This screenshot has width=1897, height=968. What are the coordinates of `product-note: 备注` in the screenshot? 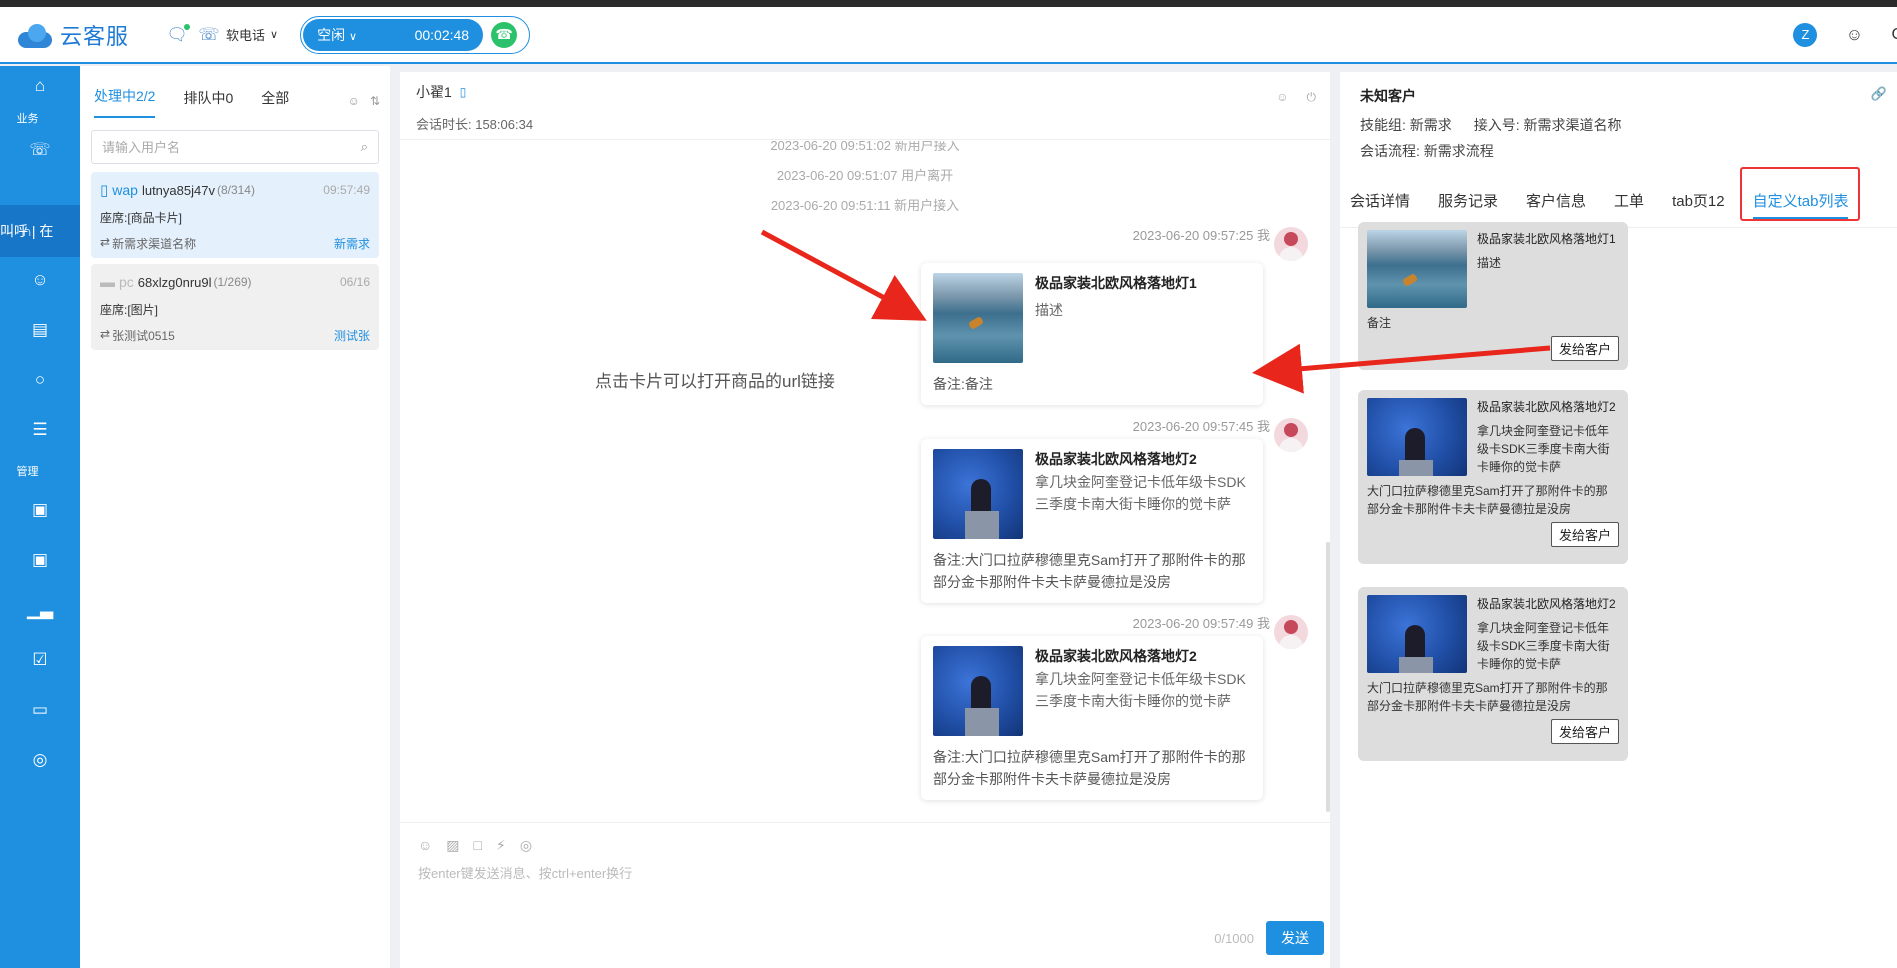 It's located at (1379, 323).